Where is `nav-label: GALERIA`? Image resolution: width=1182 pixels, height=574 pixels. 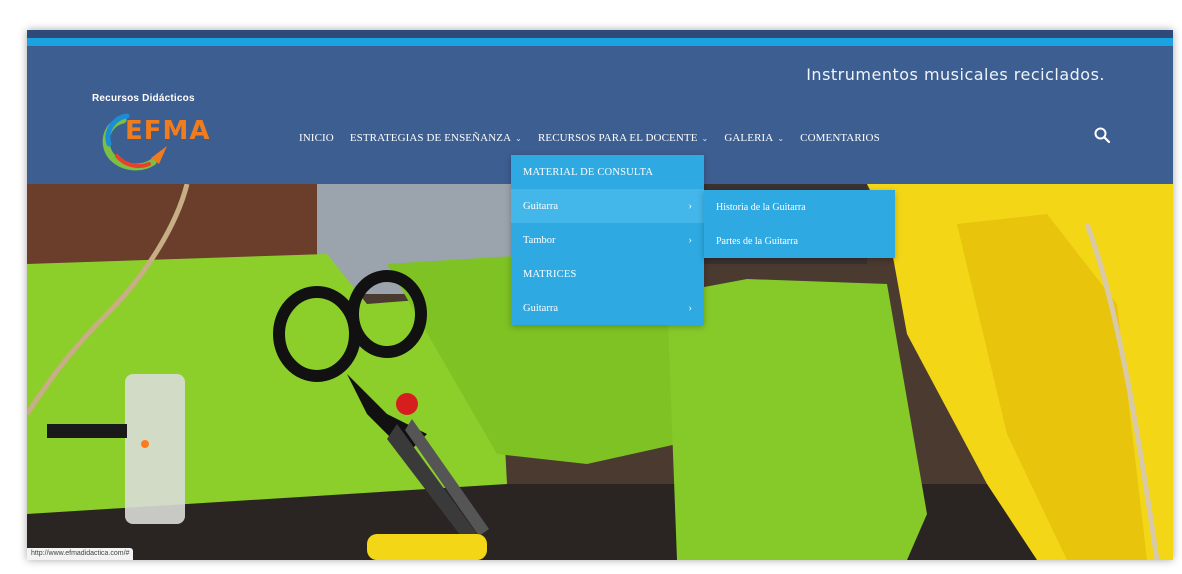 nav-label: GALERIA is located at coordinates (749, 138).